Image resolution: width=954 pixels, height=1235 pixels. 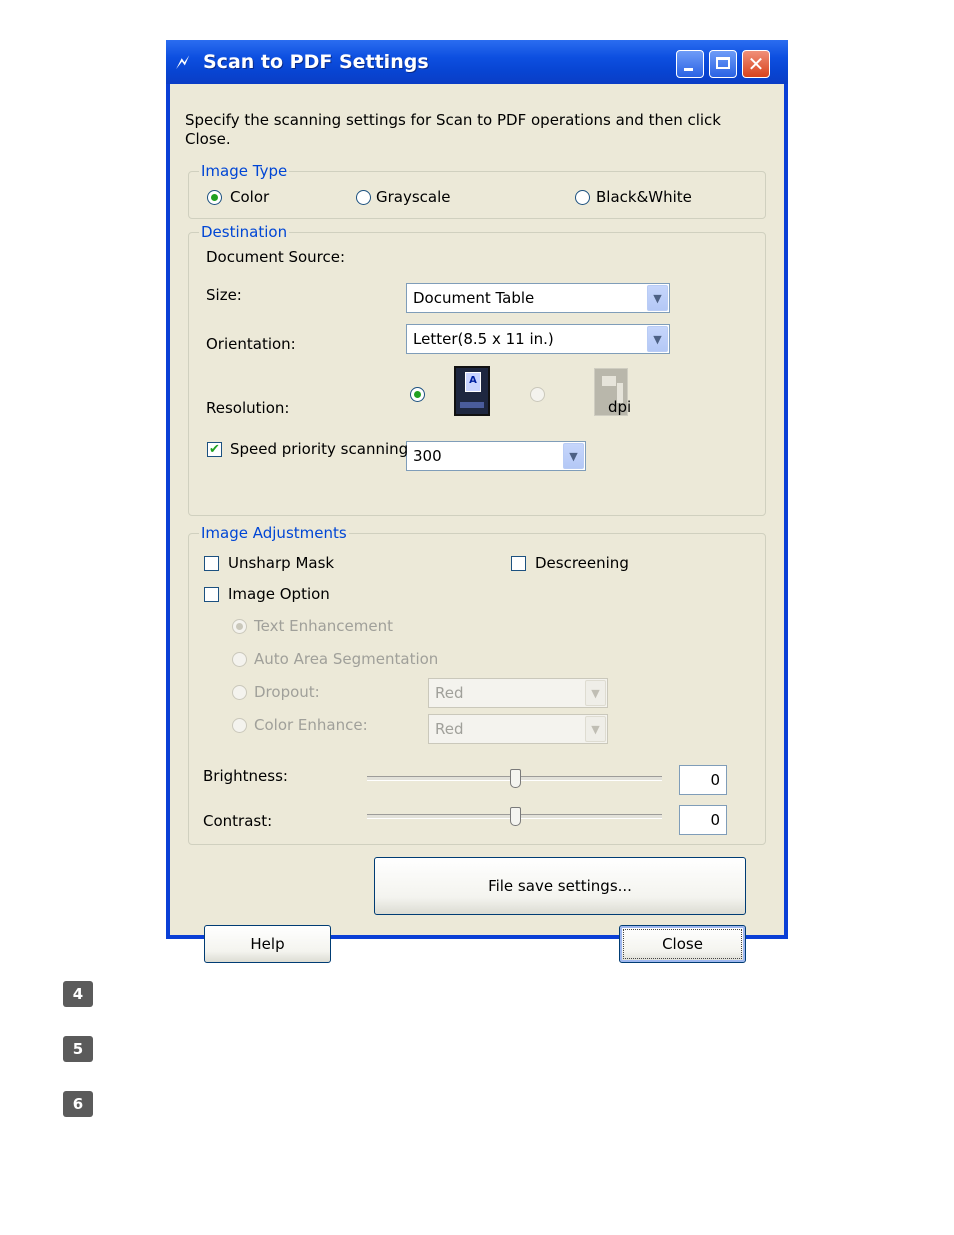 I want to click on unsharp-mask-label: Unsharp Mask, so click(x=281, y=563).